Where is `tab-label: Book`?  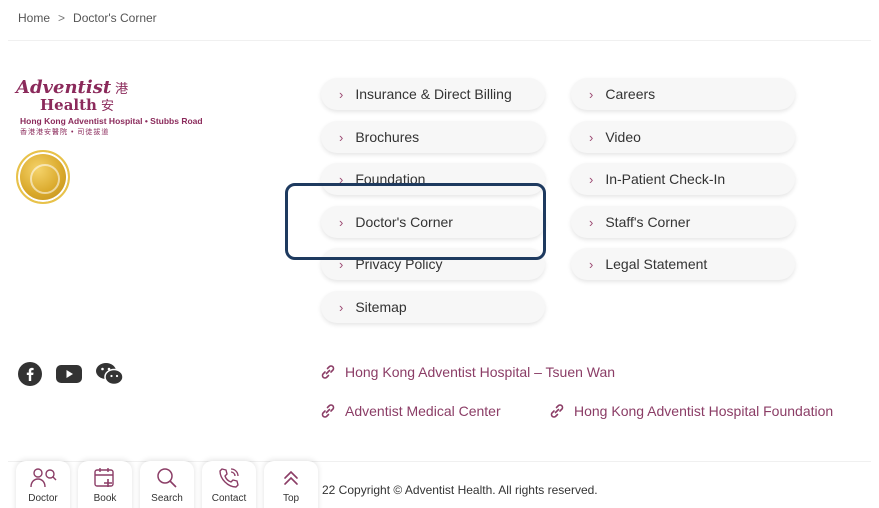
tab-label: Book is located at coordinates (105, 498).